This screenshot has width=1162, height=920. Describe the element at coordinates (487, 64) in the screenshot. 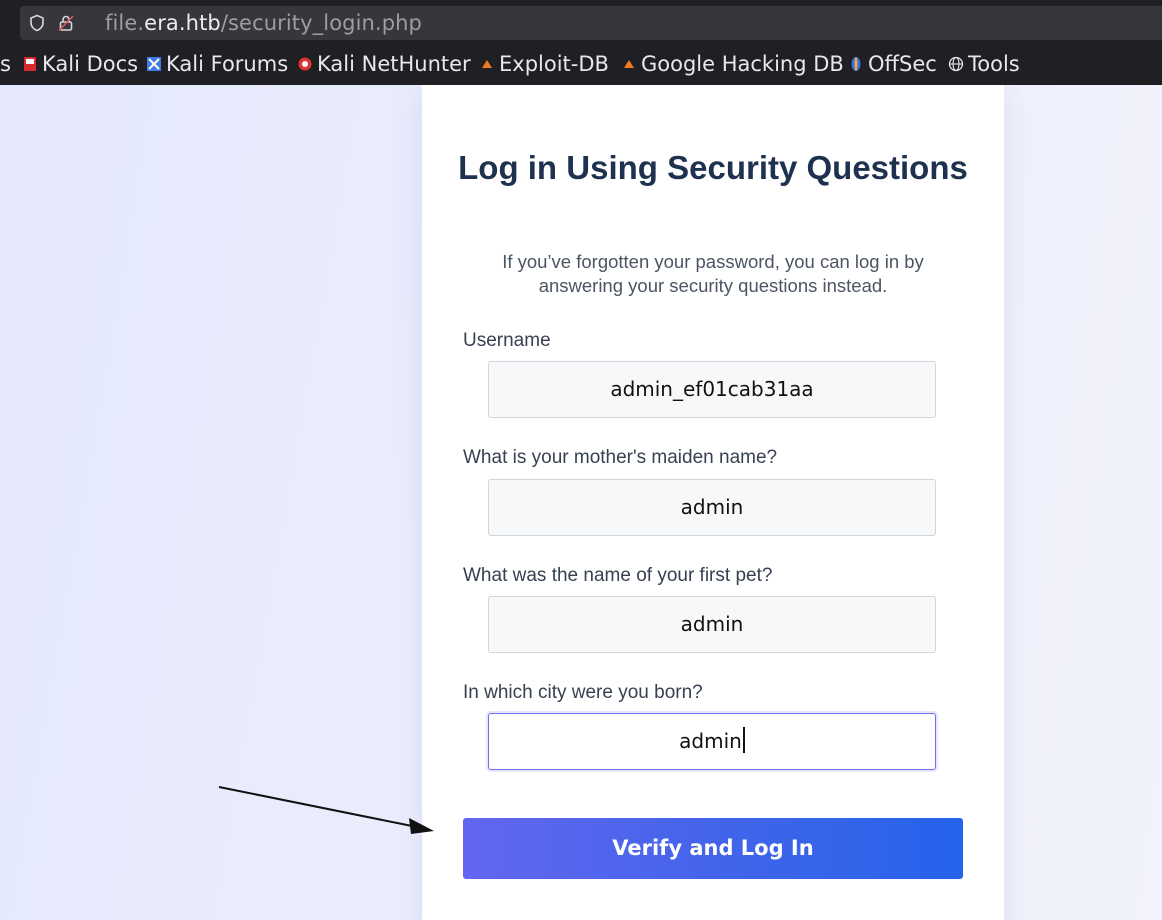

I see `exploit-db-icon` at that location.